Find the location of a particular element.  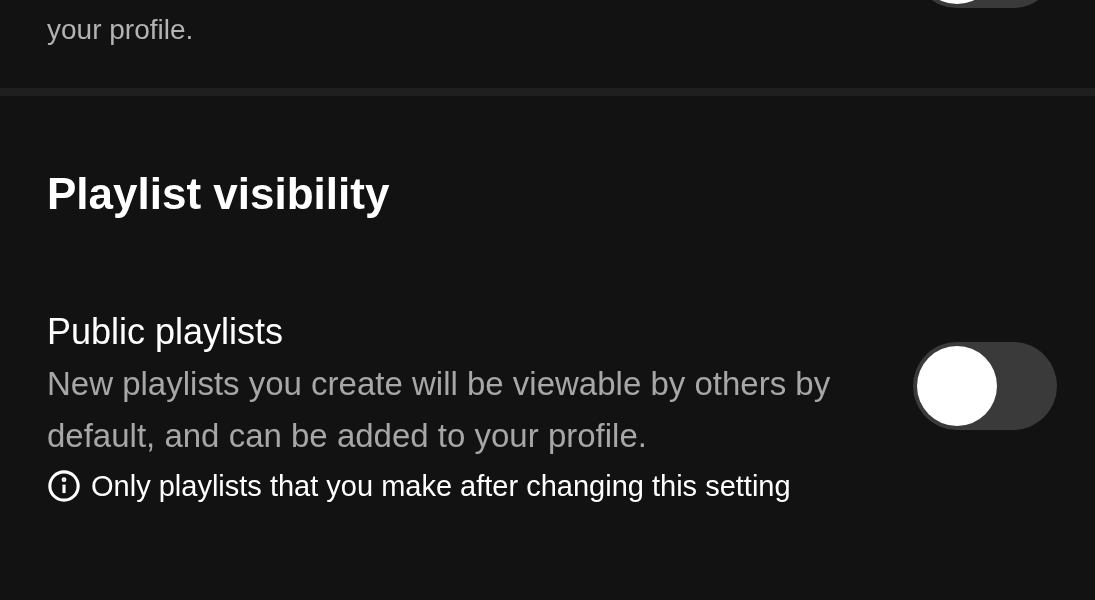

info-icon is located at coordinates (64, 486).